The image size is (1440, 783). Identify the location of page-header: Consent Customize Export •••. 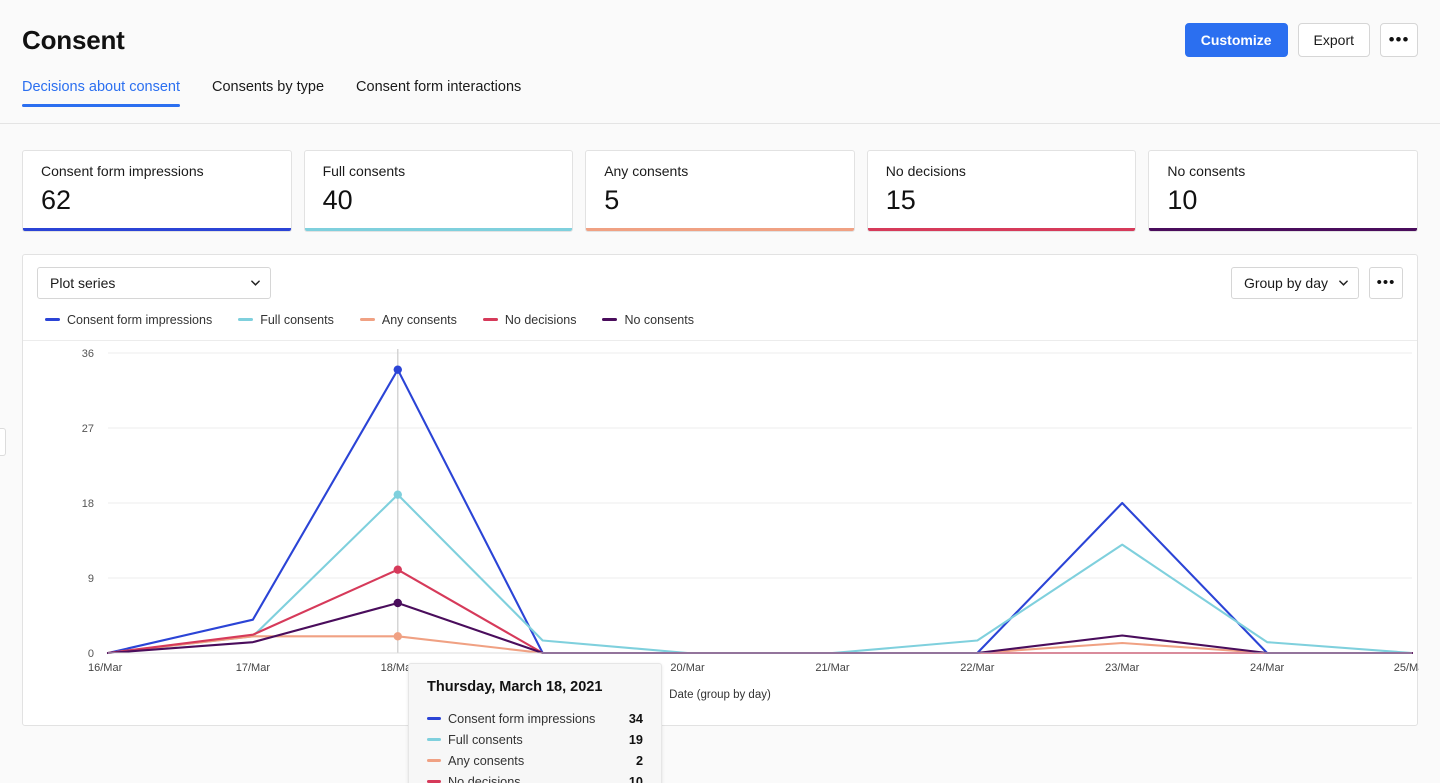
(720, 40).